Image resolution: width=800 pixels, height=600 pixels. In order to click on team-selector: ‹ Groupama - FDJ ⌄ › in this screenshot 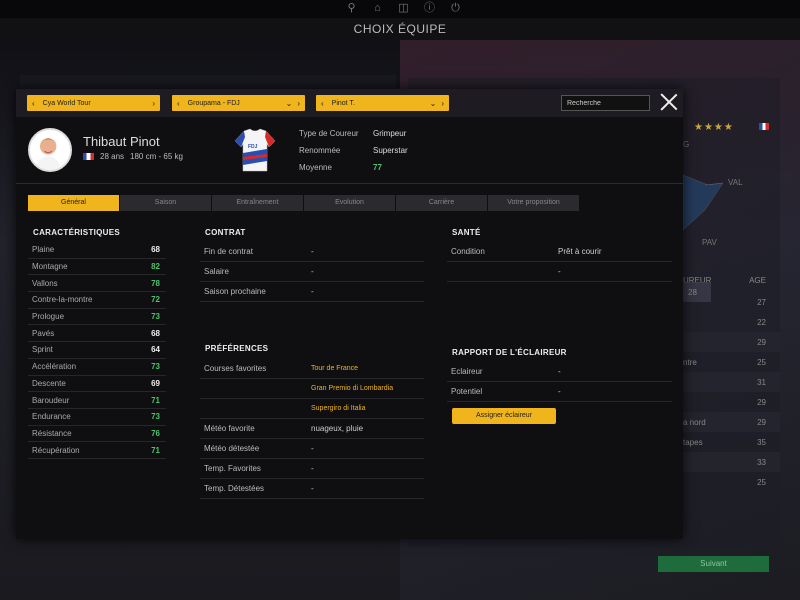, I will do `click(238, 103)`.